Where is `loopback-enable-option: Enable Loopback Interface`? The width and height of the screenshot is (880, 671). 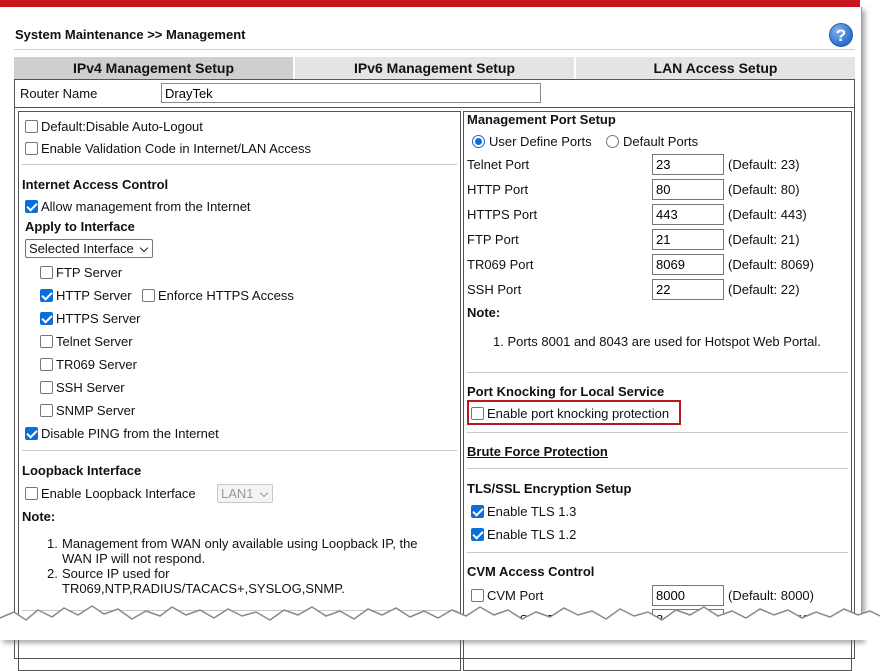
loopback-enable-option: Enable Loopback Interface is located at coordinates (110, 493).